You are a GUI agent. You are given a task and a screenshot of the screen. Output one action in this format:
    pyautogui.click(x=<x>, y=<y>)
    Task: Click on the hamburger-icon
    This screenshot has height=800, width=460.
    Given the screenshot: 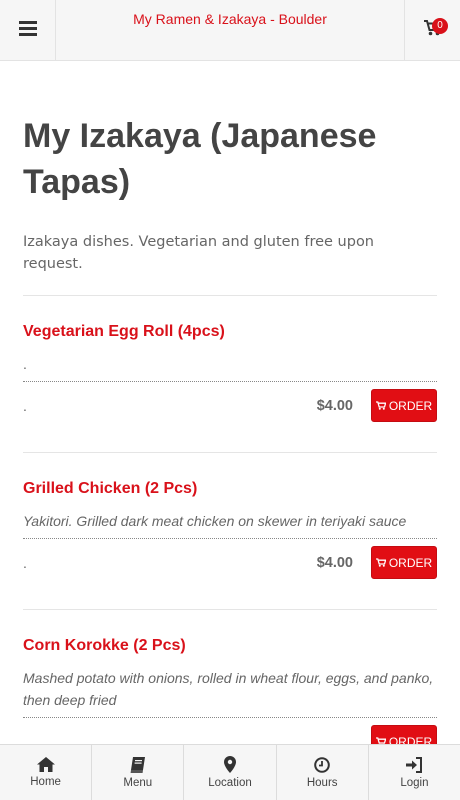 What is the action you would take?
    pyautogui.click(x=27, y=30)
    